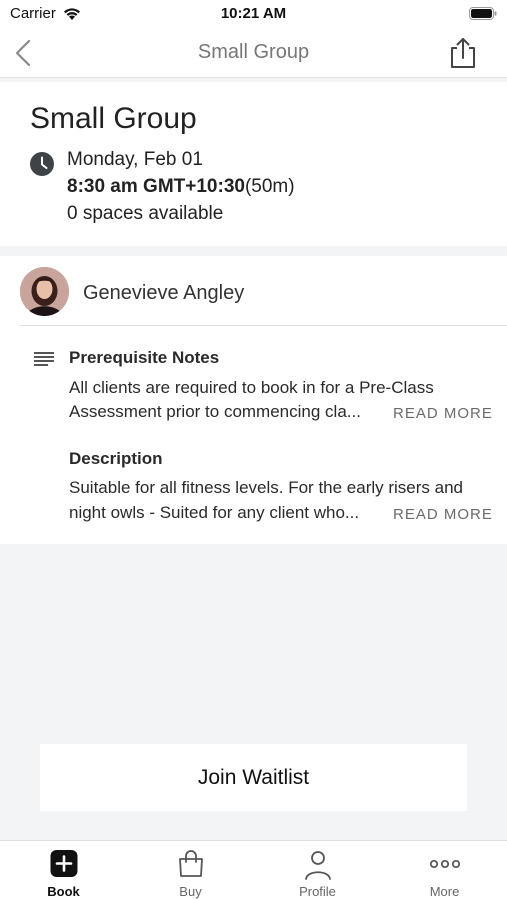 This screenshot has height=900, width=507. I want to click on tab-label: Buy, so click(190, 891).